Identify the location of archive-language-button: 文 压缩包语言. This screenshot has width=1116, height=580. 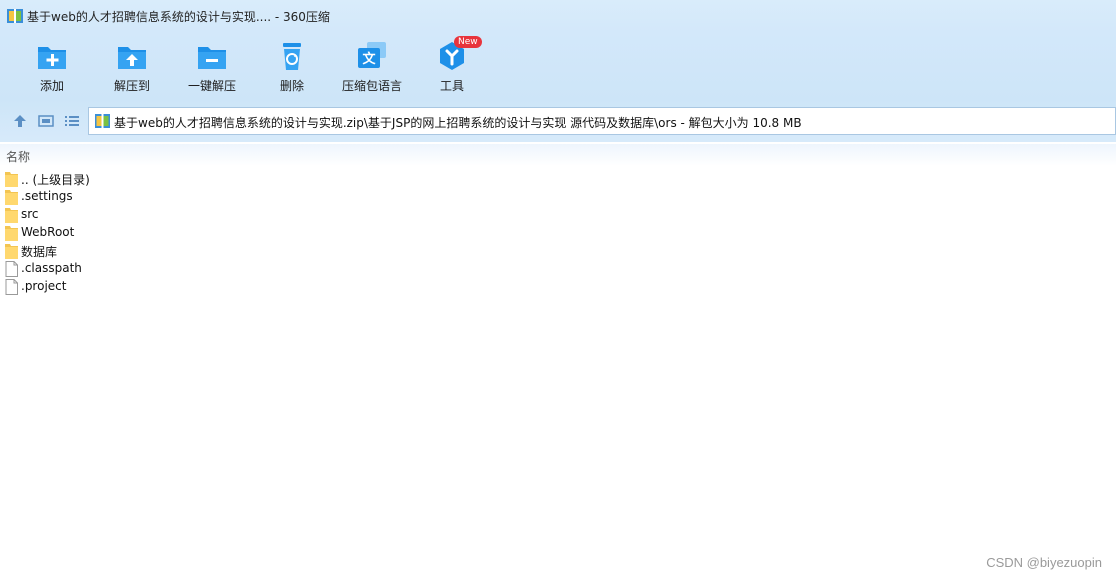
(372, 68).